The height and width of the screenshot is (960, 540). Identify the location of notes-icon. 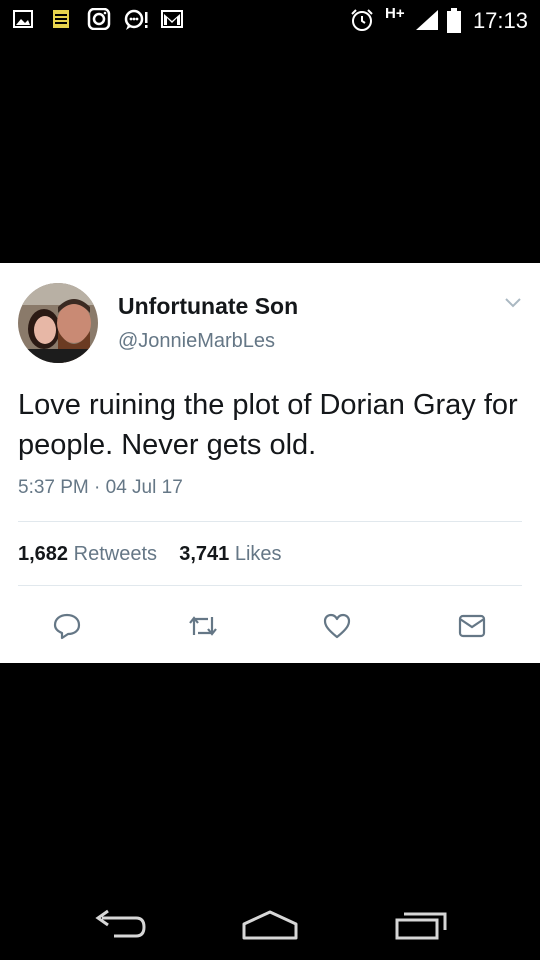
(61, 19).